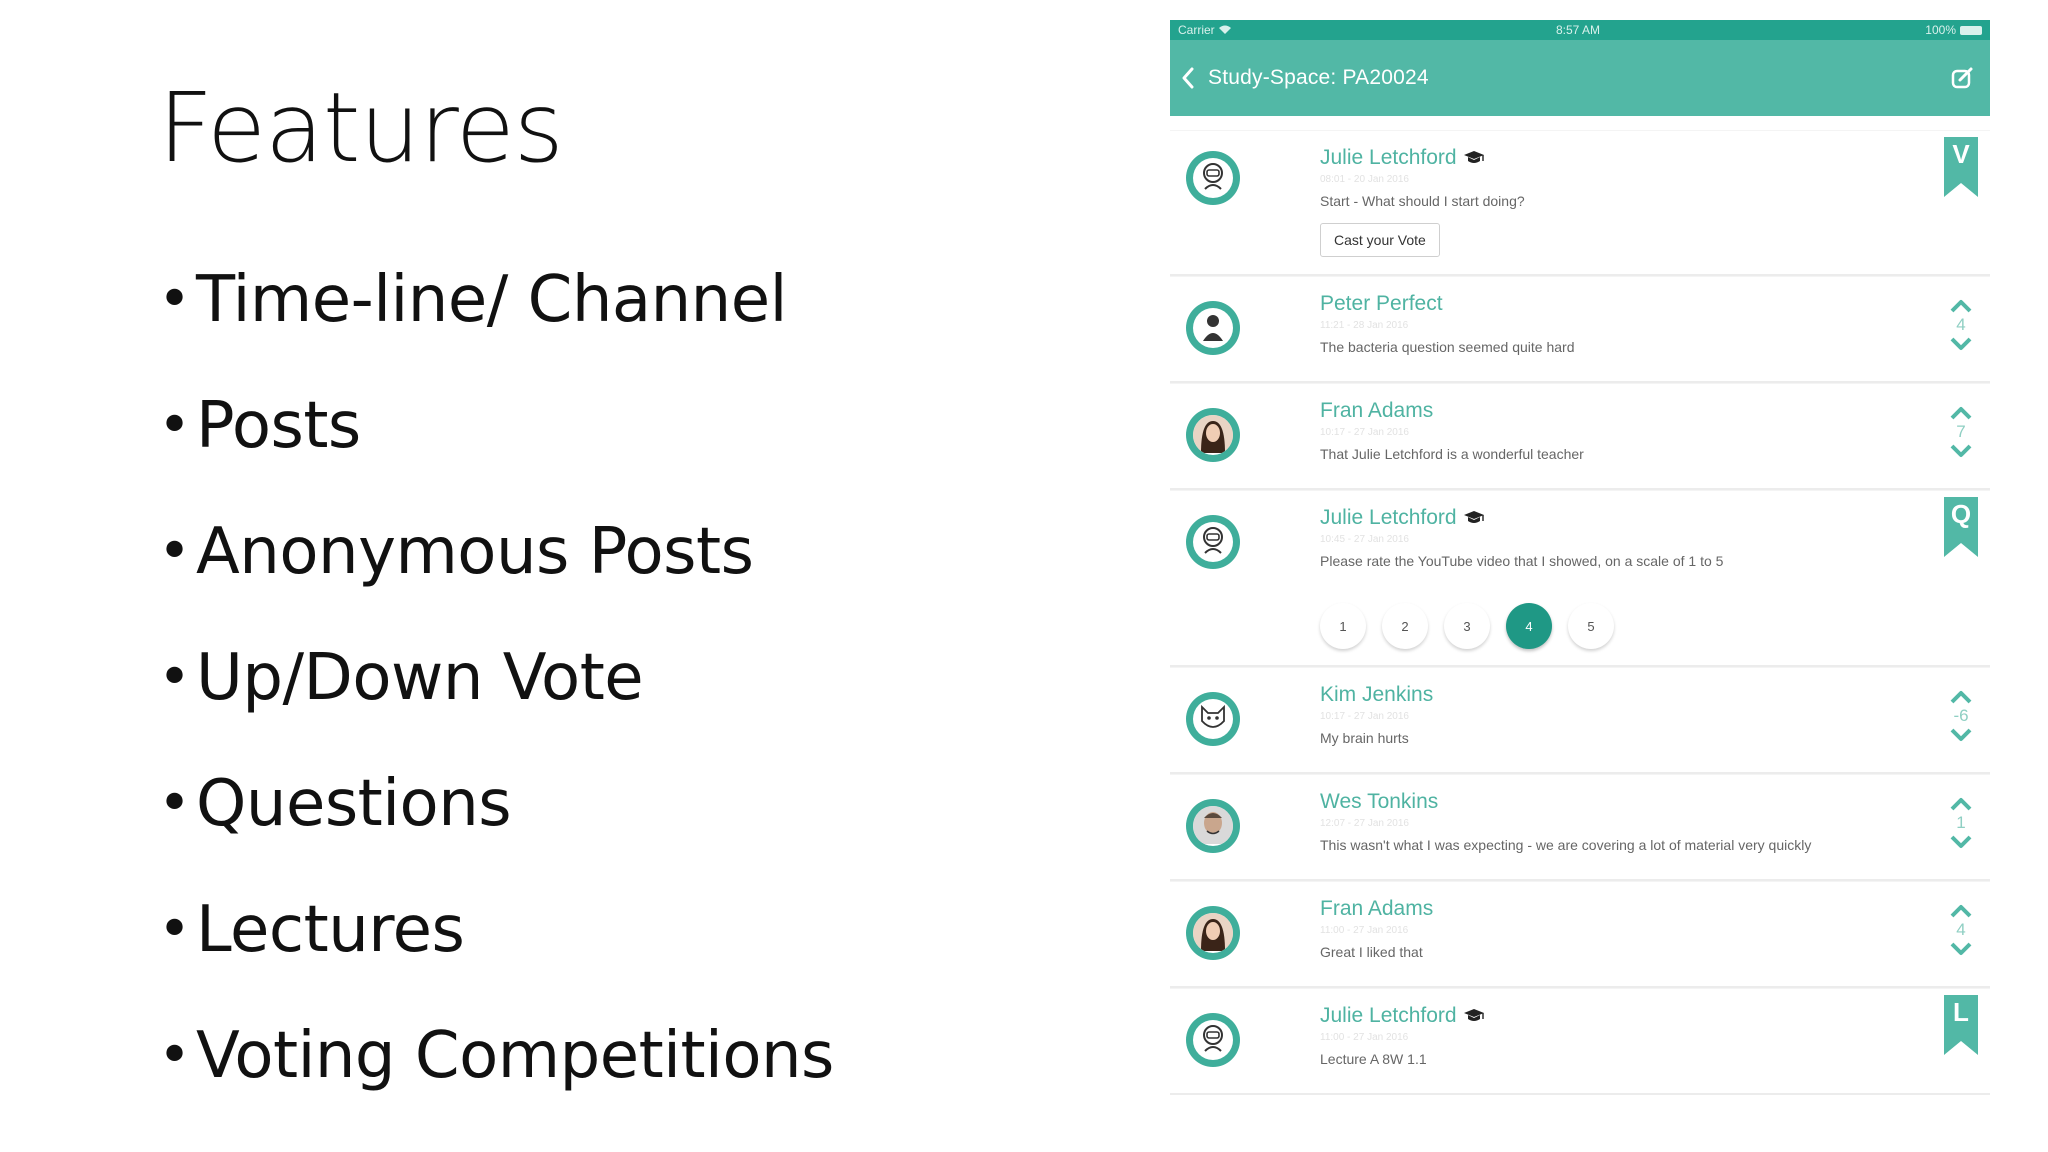 The height and width of the screenshot is (1152, 2048). I want to click on chevron-left-icon, so click(1188, 78).